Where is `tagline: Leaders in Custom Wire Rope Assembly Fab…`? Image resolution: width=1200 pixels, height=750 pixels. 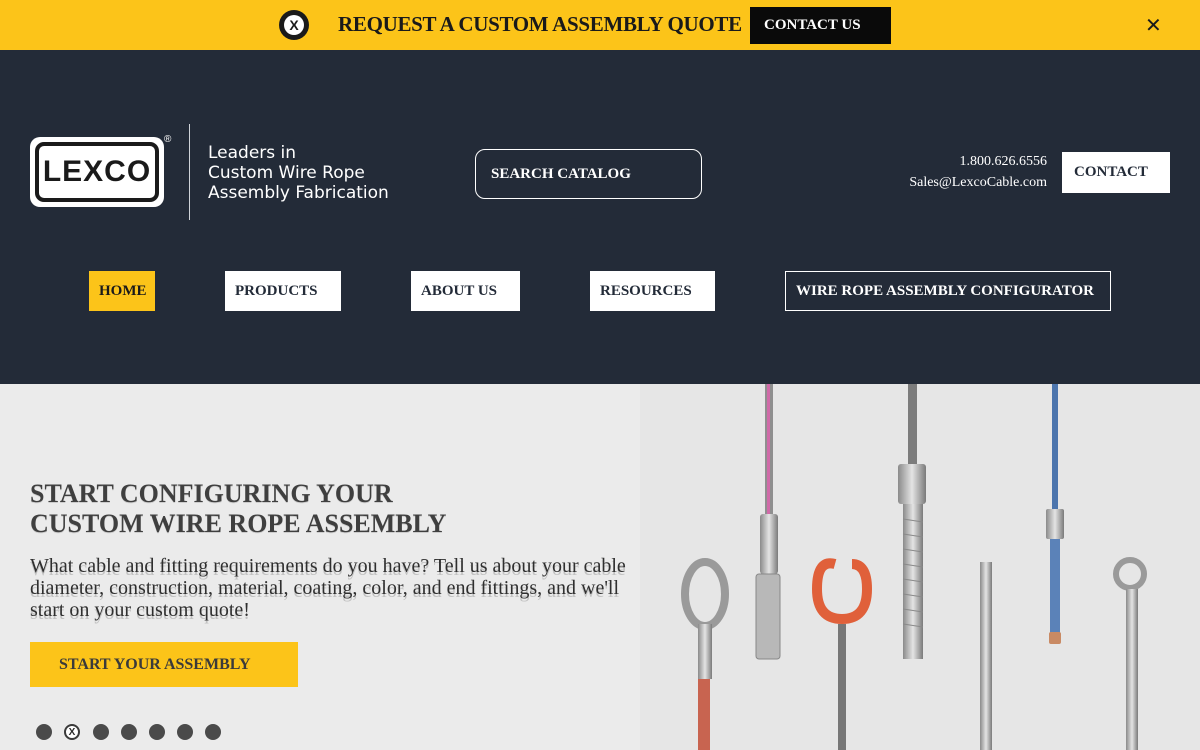 tagline: Leaders in Custom Wire Rope Assembly Fab… is located at coordinates (298, 173).